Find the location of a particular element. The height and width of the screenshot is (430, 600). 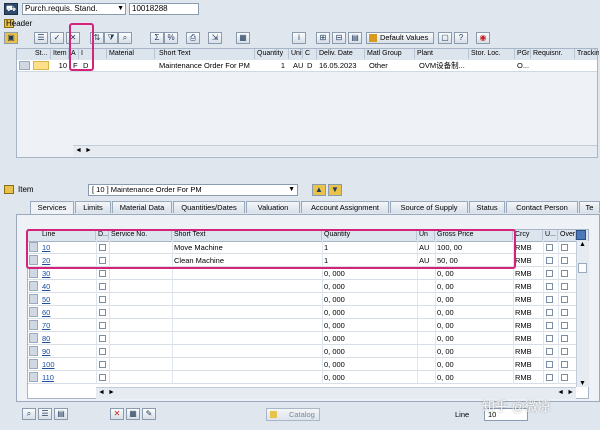

col-plant: Plant is located at coordinates (442, 54).